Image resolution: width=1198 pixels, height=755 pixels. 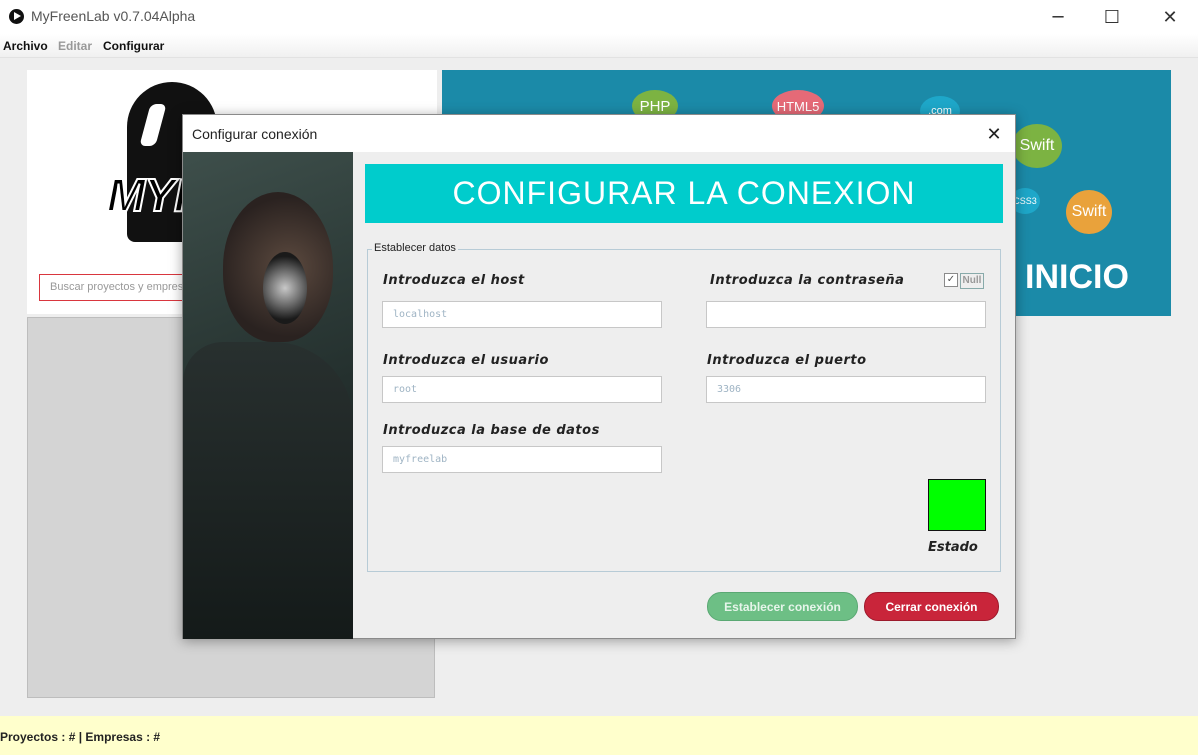 I want to click on password-label: Introduzca la contraseña, so click(x=807, y=280).